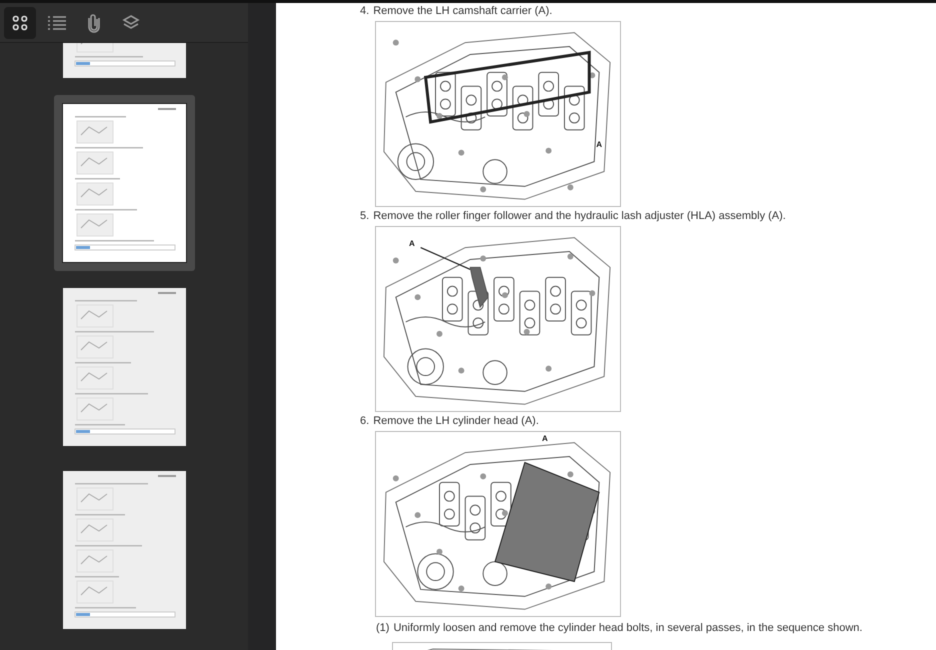  What do you see at coordinates (124, 183) in the screenshot?
I see `page-thumbnail` at bounding box center [124, 183].